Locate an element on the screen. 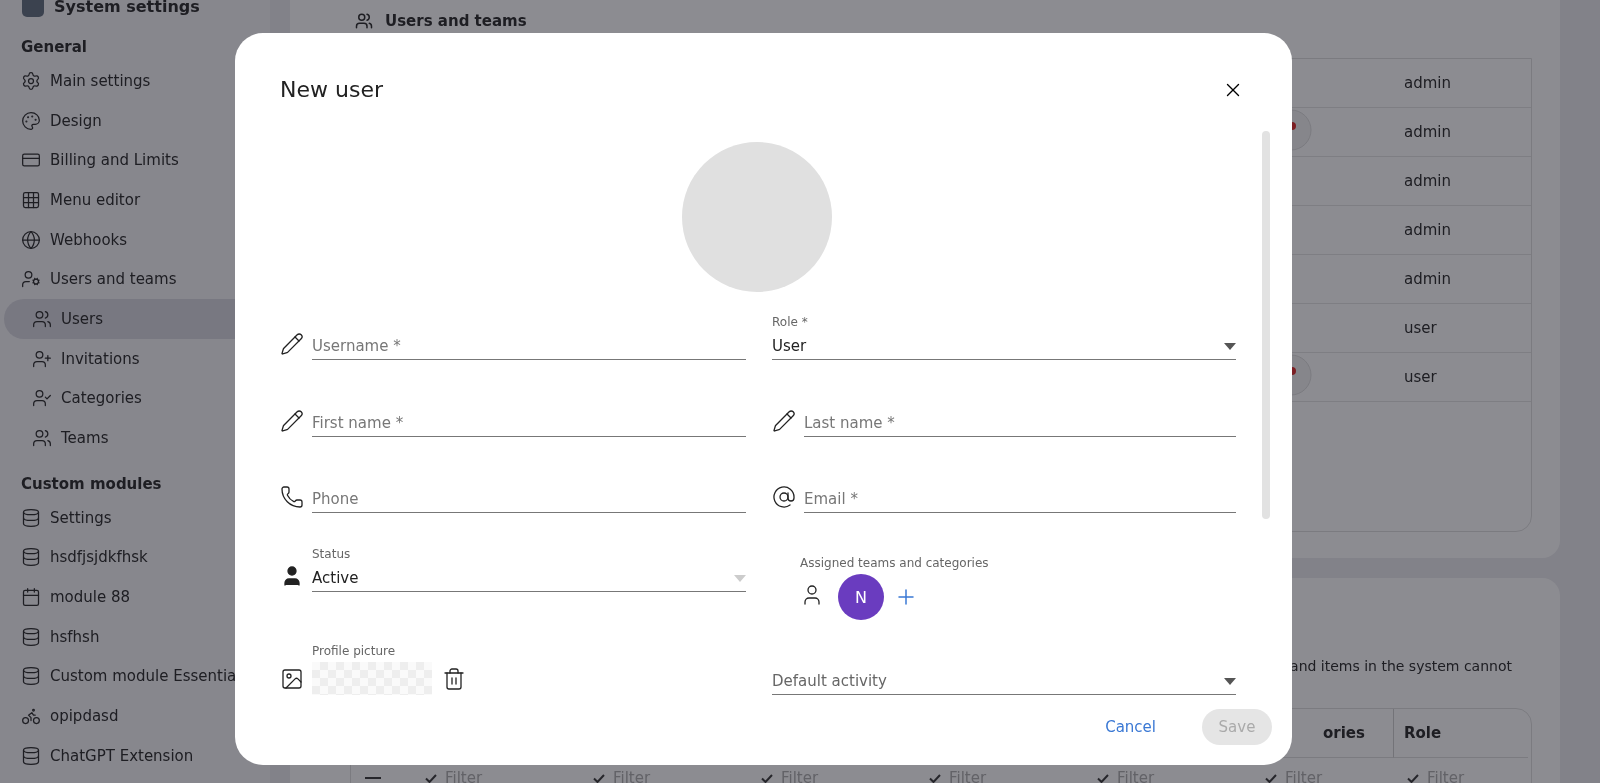 The width and height of the screenshot is (1600, 783). sidebar-item: module 88 is located at coordinates (137, 597).